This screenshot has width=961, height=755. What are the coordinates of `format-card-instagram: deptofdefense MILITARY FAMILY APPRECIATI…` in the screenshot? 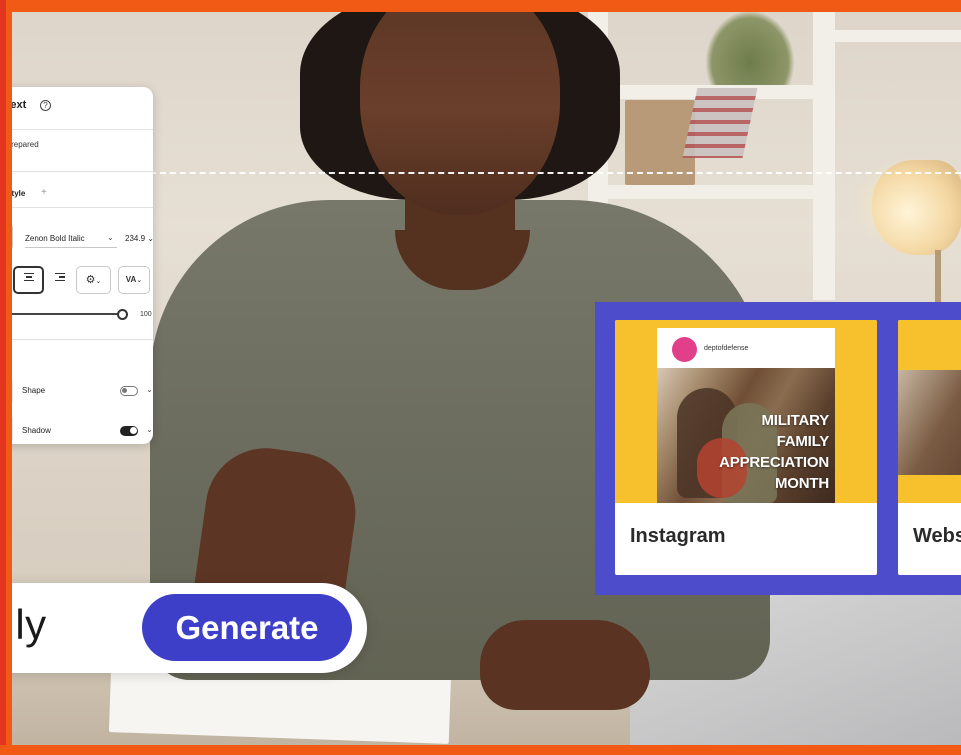 It's located at (746, 447).